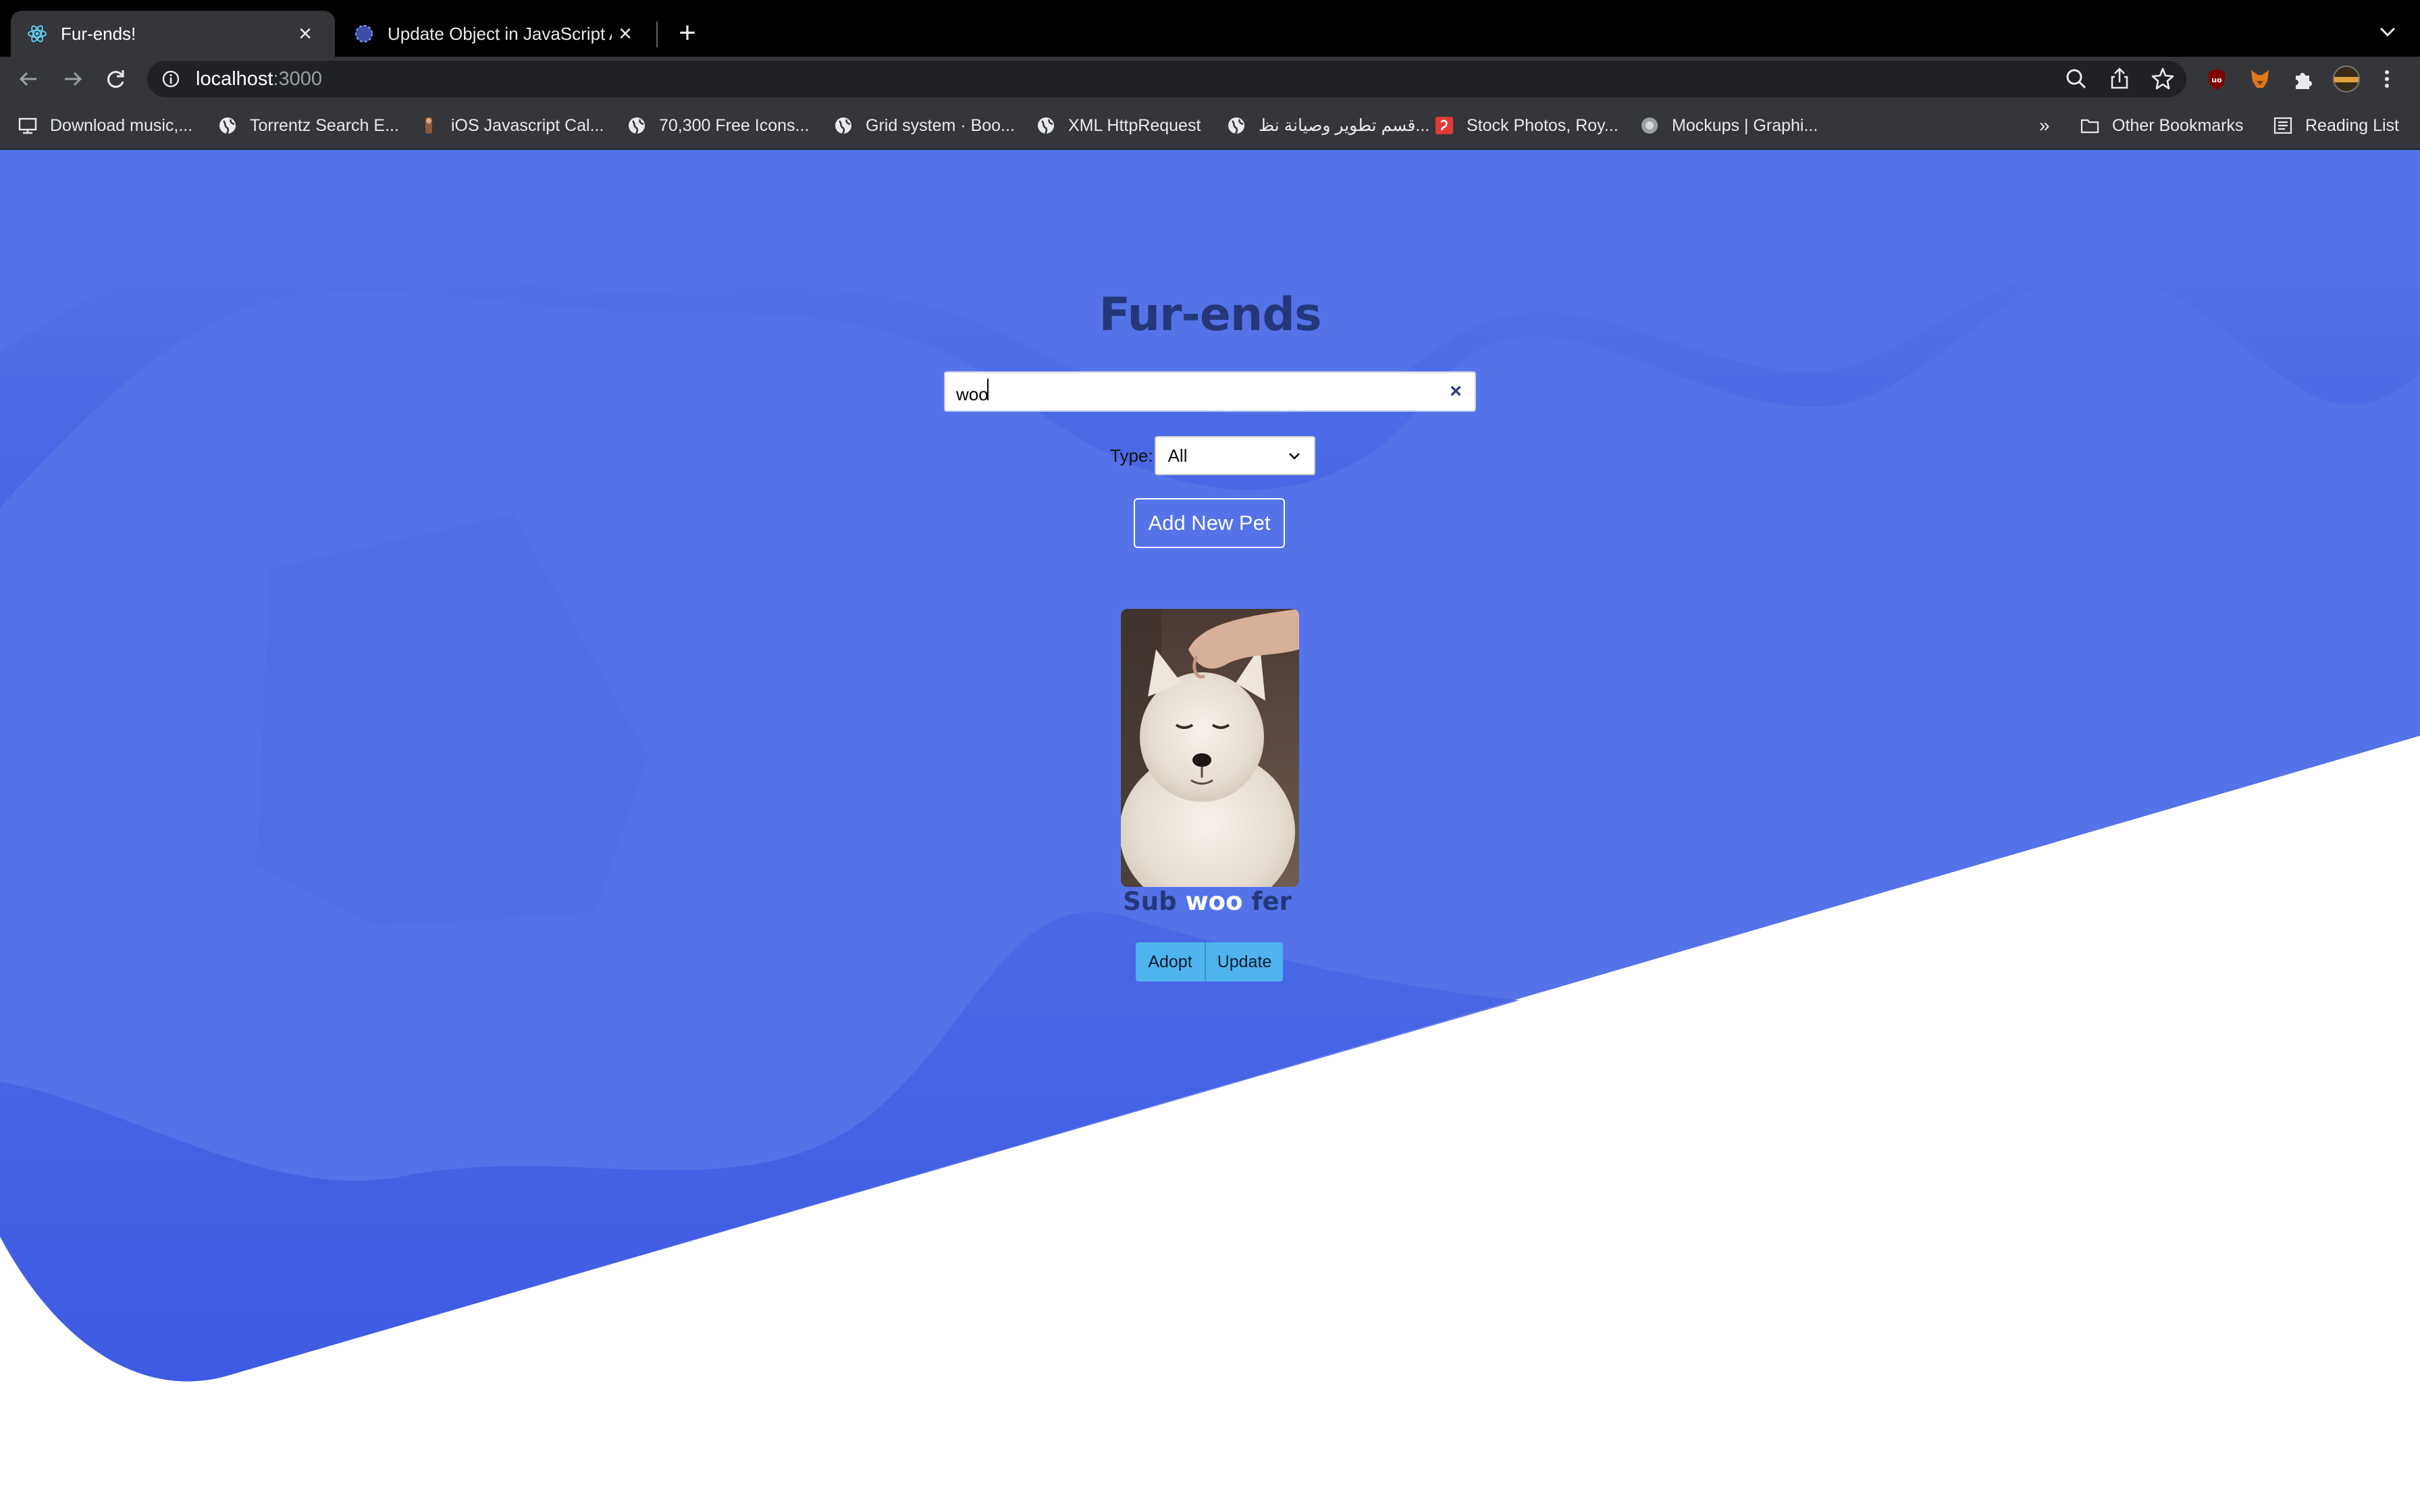 This screenshot has height=1512, width=2420. Describe the element at coordinates (2346, 79) in the screenshot. I see `profile-avatar-icon` at that location.